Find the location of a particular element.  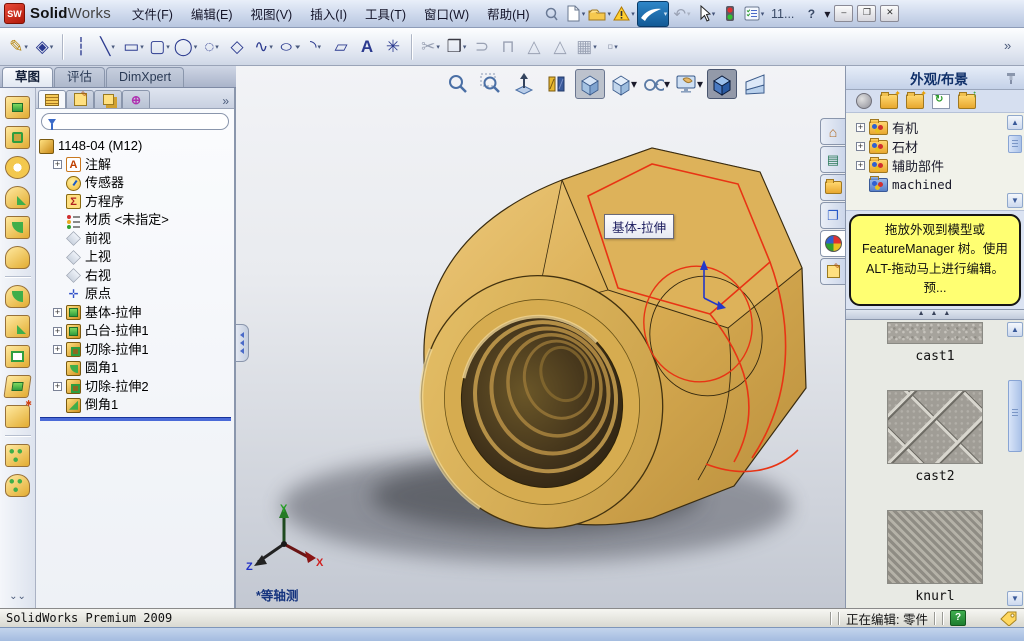

thumbnail-cast2: cast2 is located at coordinates (935, 436).